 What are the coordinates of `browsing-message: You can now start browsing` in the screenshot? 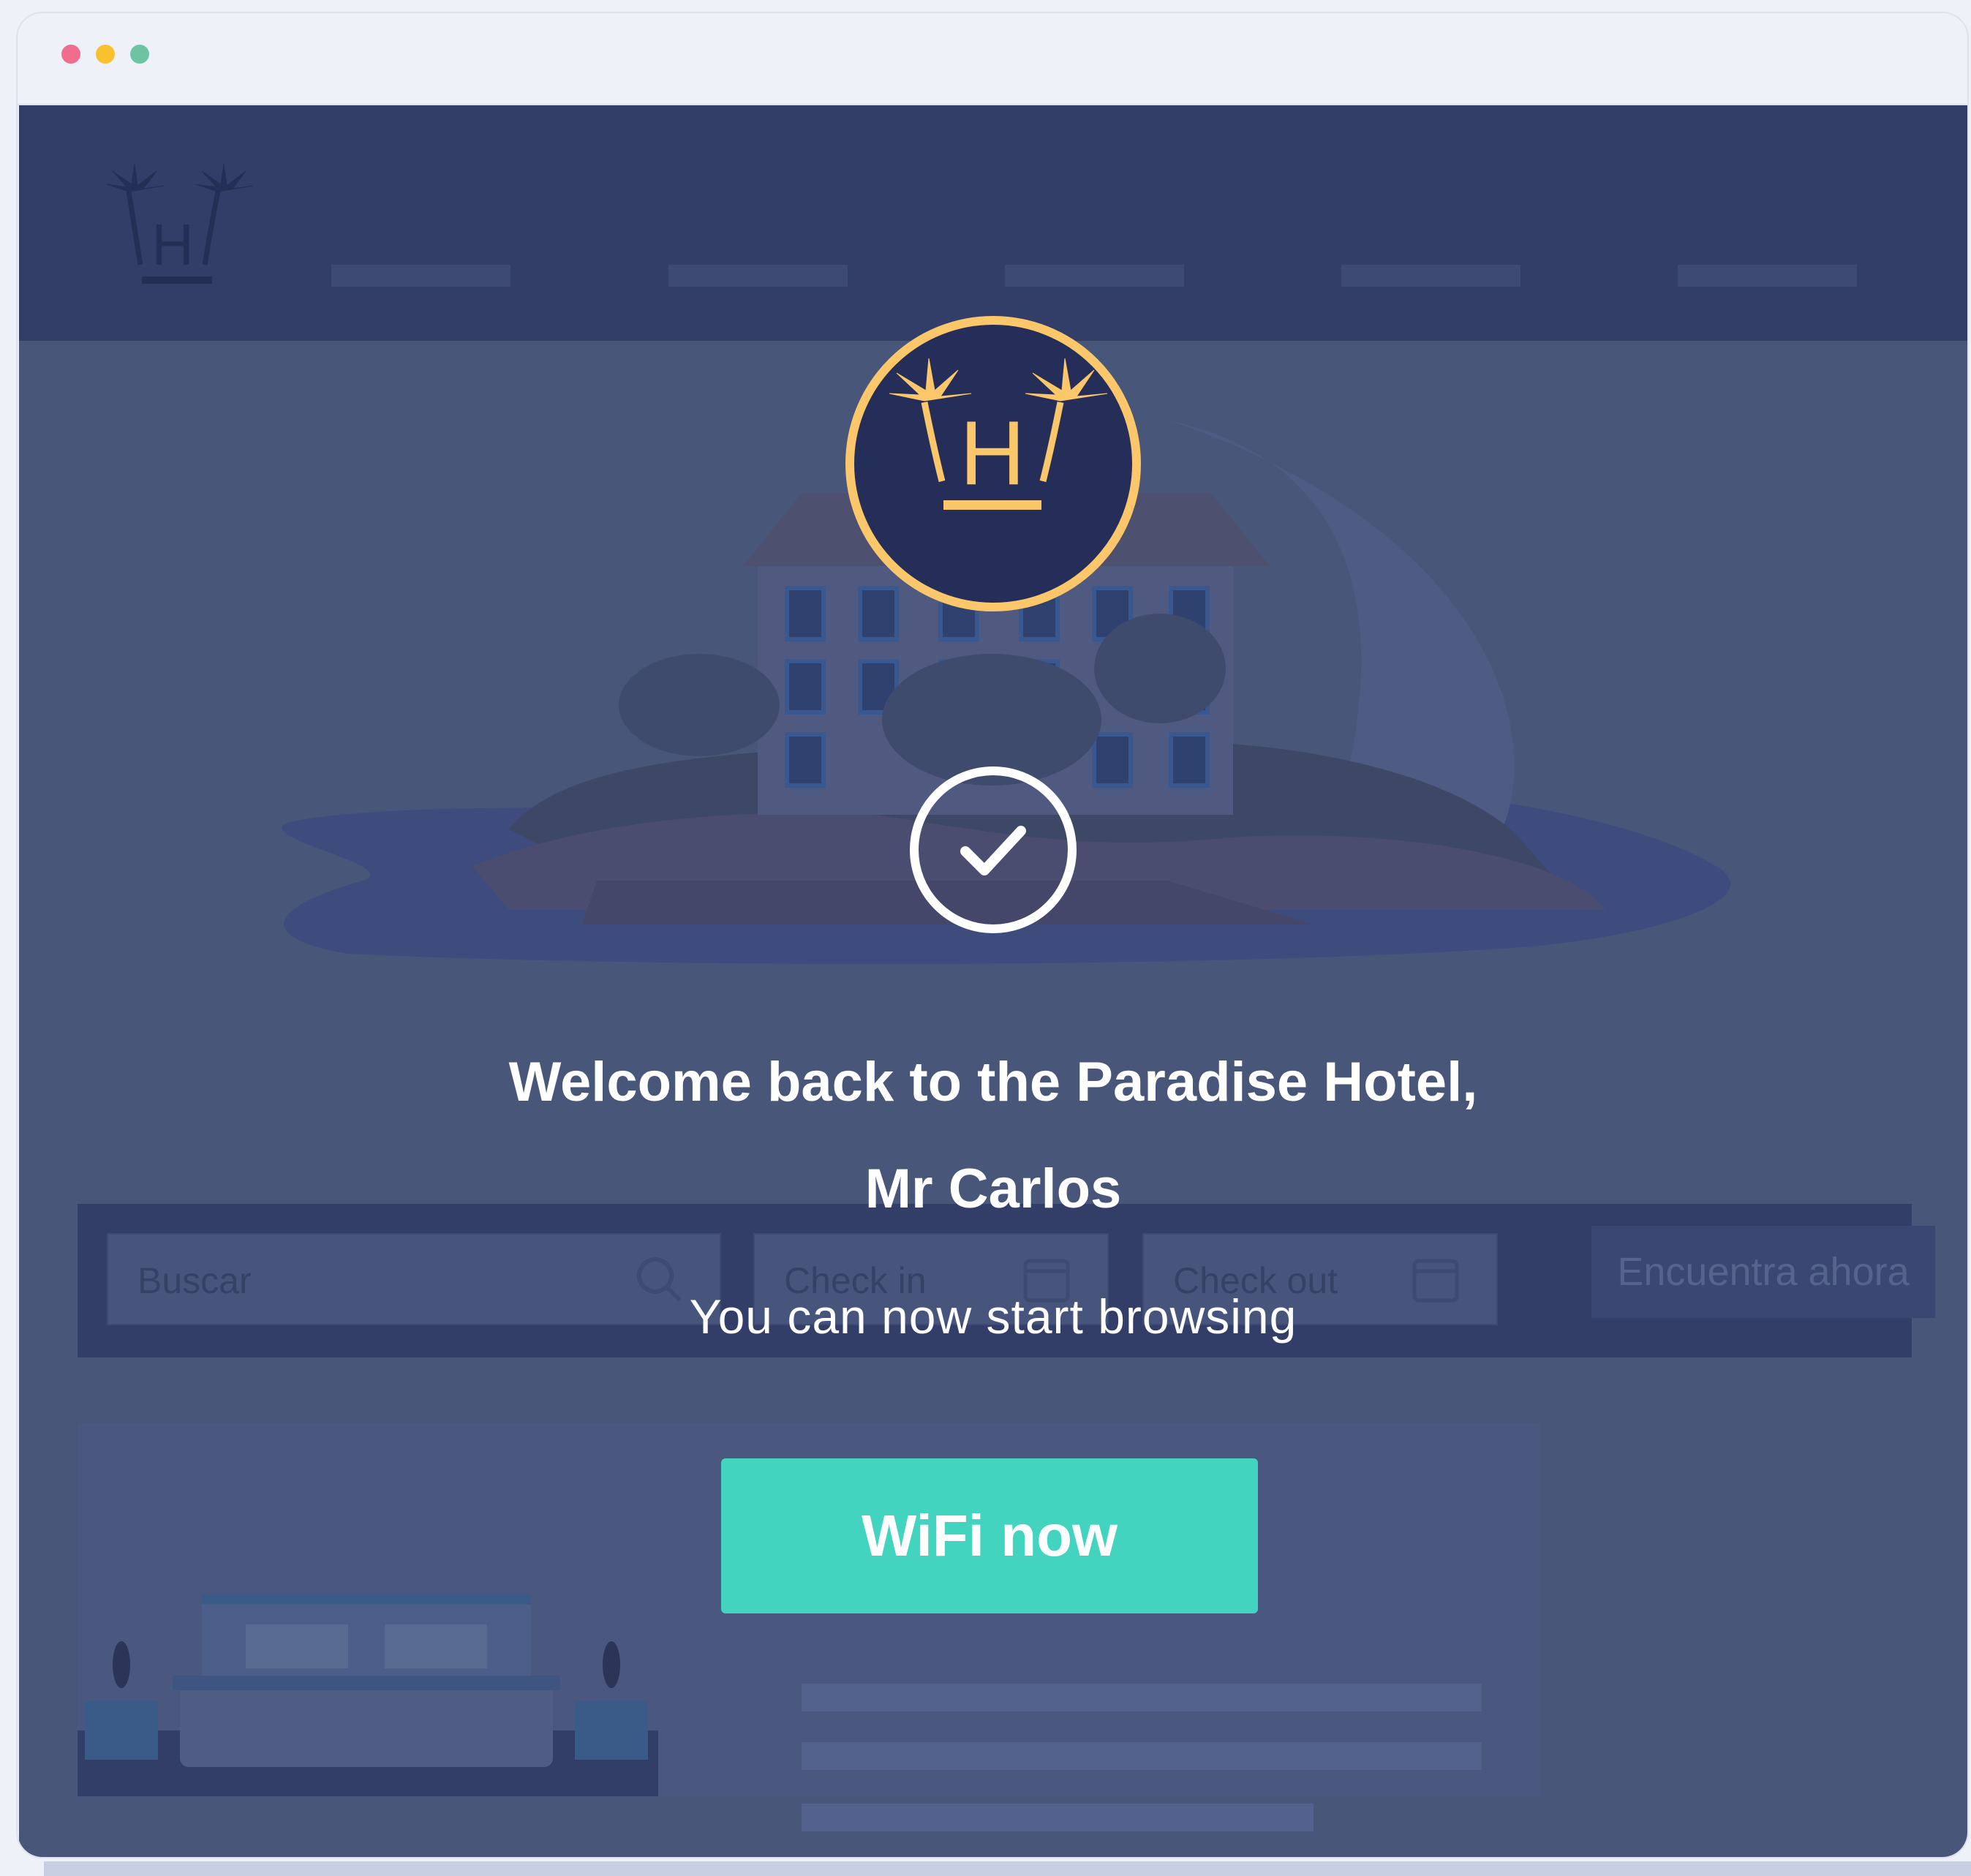 It's located at (993, 1316).